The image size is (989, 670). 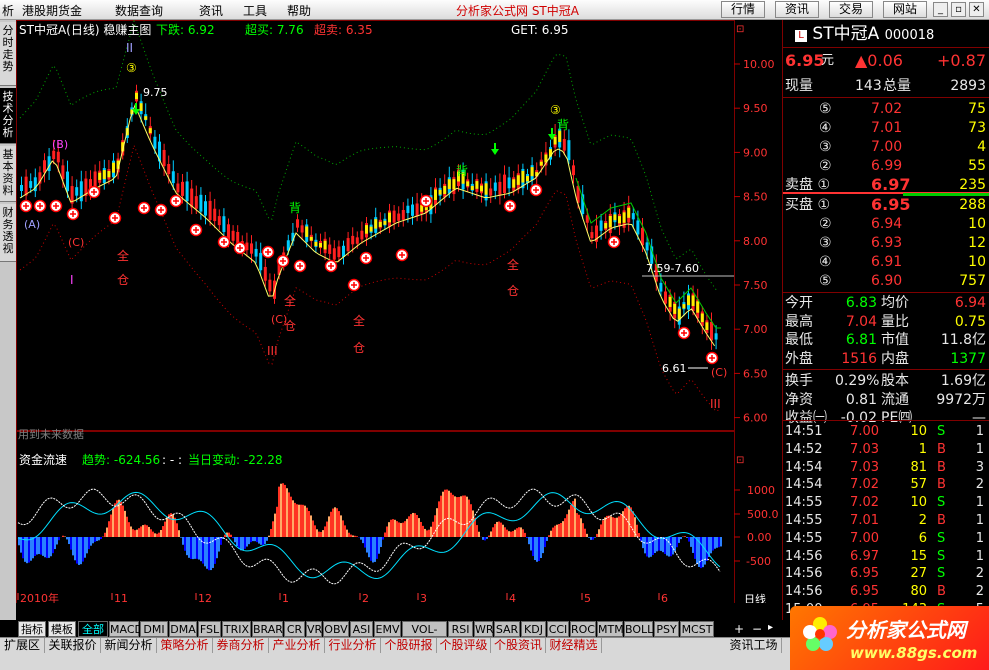 I want to click on indicator-tab-psy: PSY, so click(x=666, y=629).